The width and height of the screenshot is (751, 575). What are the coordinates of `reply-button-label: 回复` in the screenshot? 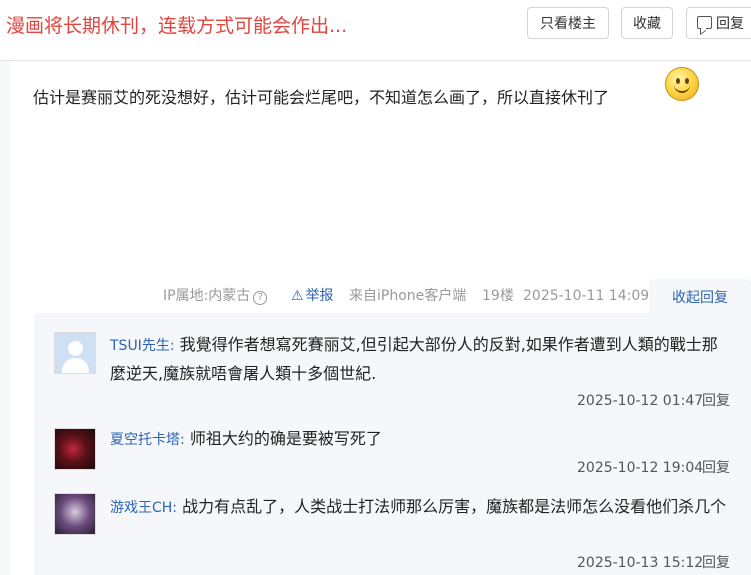 It's located at (730, 24).